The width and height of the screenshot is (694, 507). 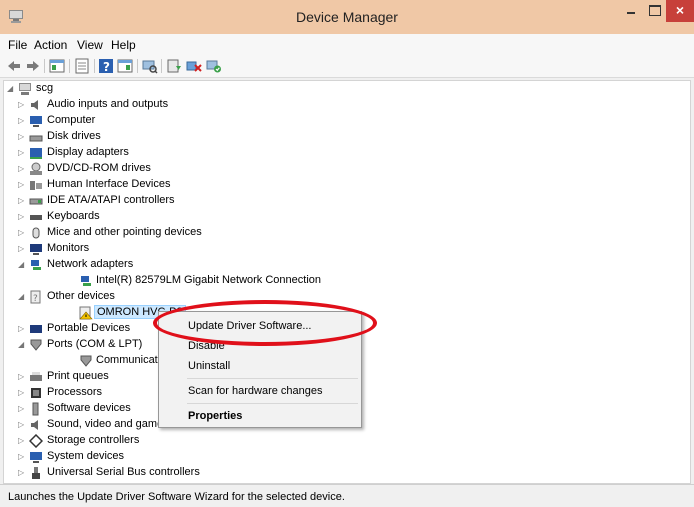 I want to click on disable-menu-item: Disable, so click(x=206, y=346).